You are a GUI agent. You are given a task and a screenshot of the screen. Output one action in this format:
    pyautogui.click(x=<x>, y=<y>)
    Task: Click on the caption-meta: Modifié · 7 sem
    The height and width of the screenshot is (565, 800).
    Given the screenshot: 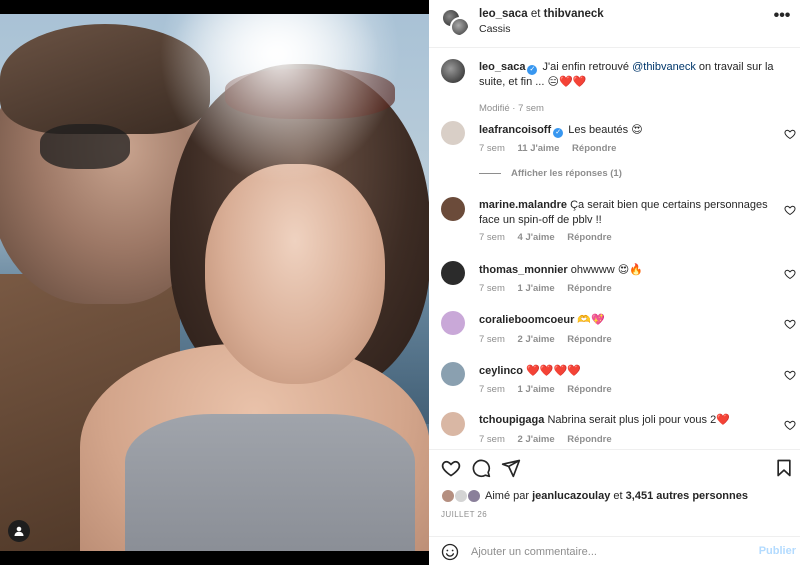 What is the action you would take?
    pyautogui.click(x=511, y=108)
    